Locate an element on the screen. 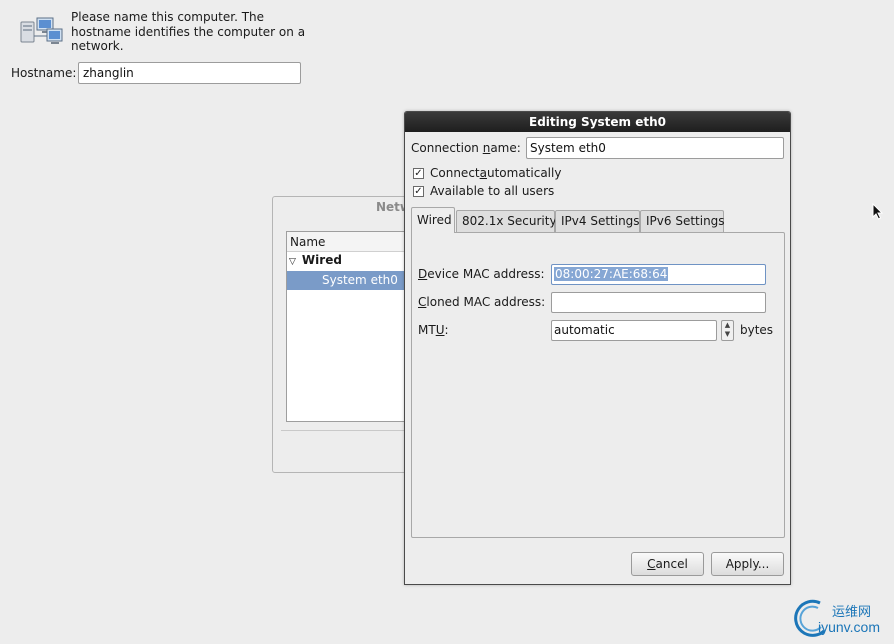 Image resolution: width=894 pixels, height=644 pixels. checkbox-label: Available to all users is located at coordinates (492, 191).